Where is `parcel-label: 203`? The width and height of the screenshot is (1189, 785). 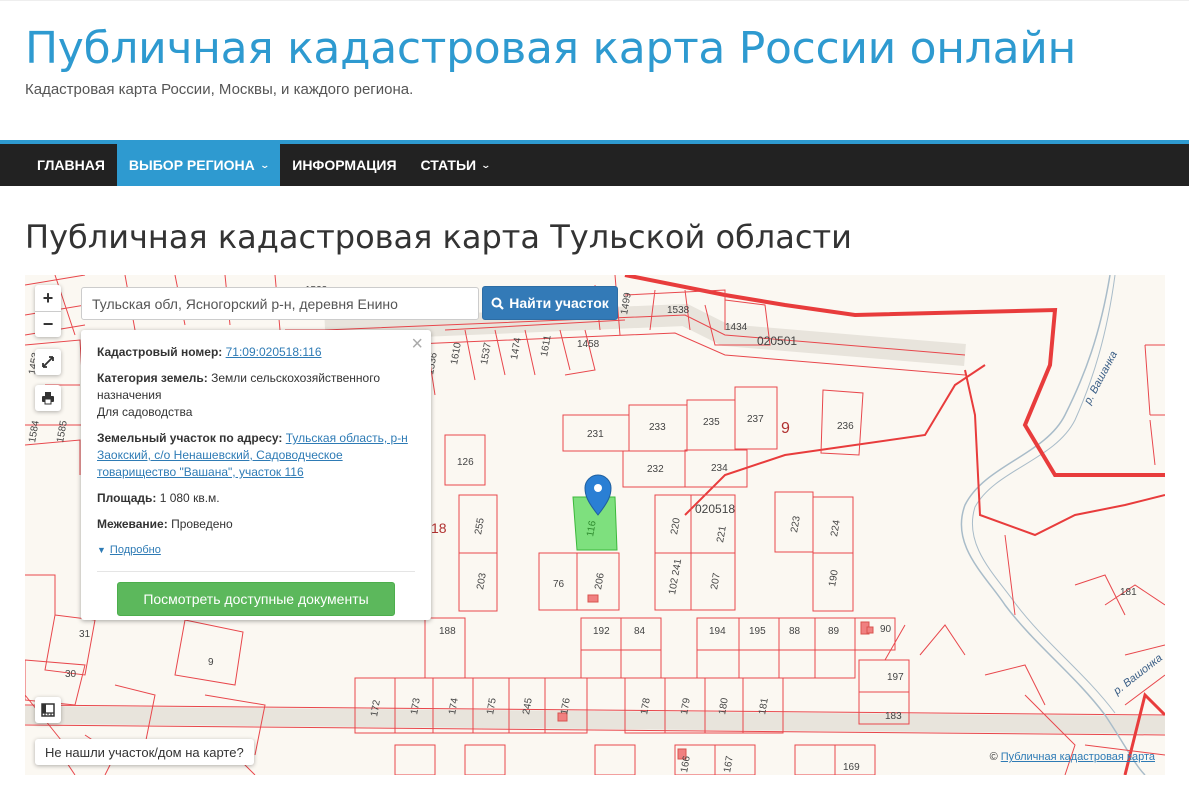
parcel-label: 203 is located at coordinates (482, 581).